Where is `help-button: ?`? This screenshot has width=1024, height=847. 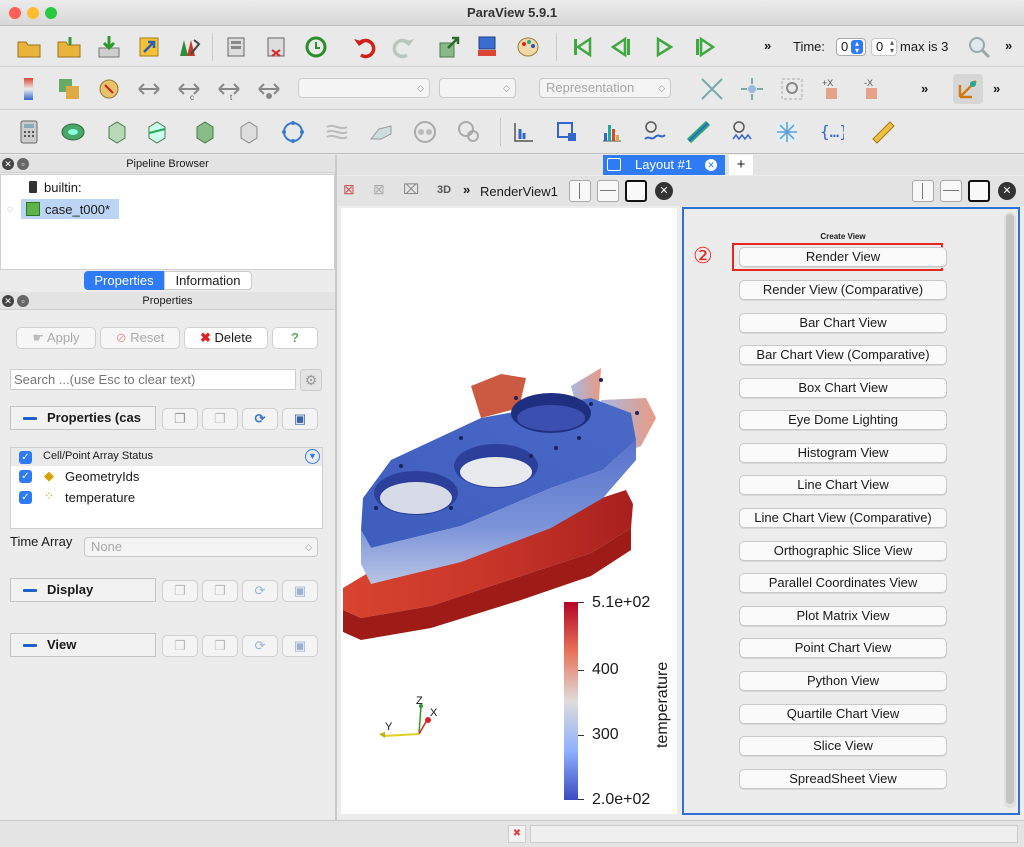 help-button: ? is located at coordinates (295, 338).